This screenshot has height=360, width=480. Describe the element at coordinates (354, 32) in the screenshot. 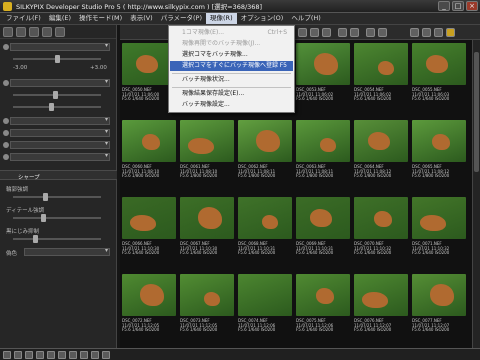

I see `fullscreen-icon` at that location.